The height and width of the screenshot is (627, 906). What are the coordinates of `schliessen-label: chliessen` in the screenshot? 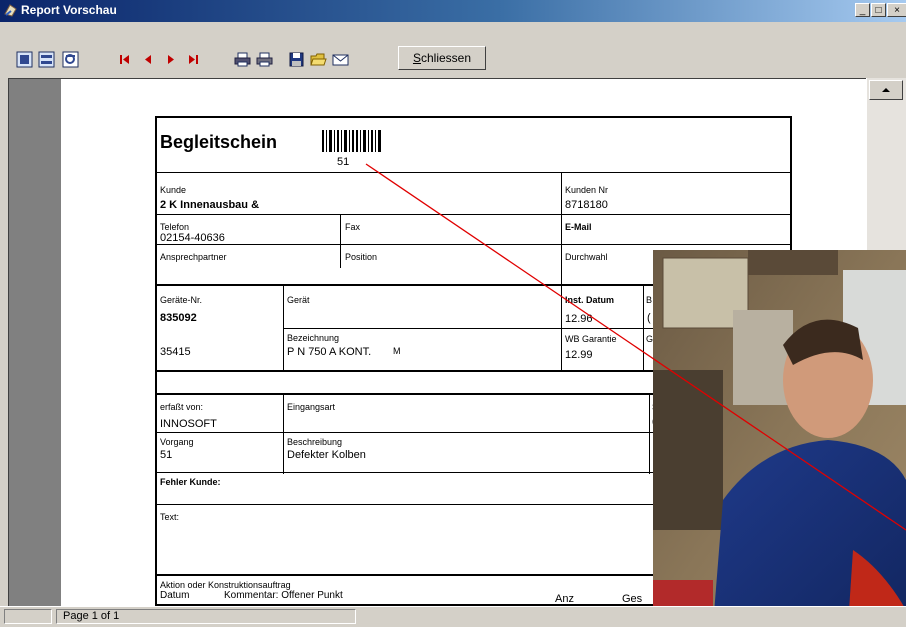 It's located at (446, 58).